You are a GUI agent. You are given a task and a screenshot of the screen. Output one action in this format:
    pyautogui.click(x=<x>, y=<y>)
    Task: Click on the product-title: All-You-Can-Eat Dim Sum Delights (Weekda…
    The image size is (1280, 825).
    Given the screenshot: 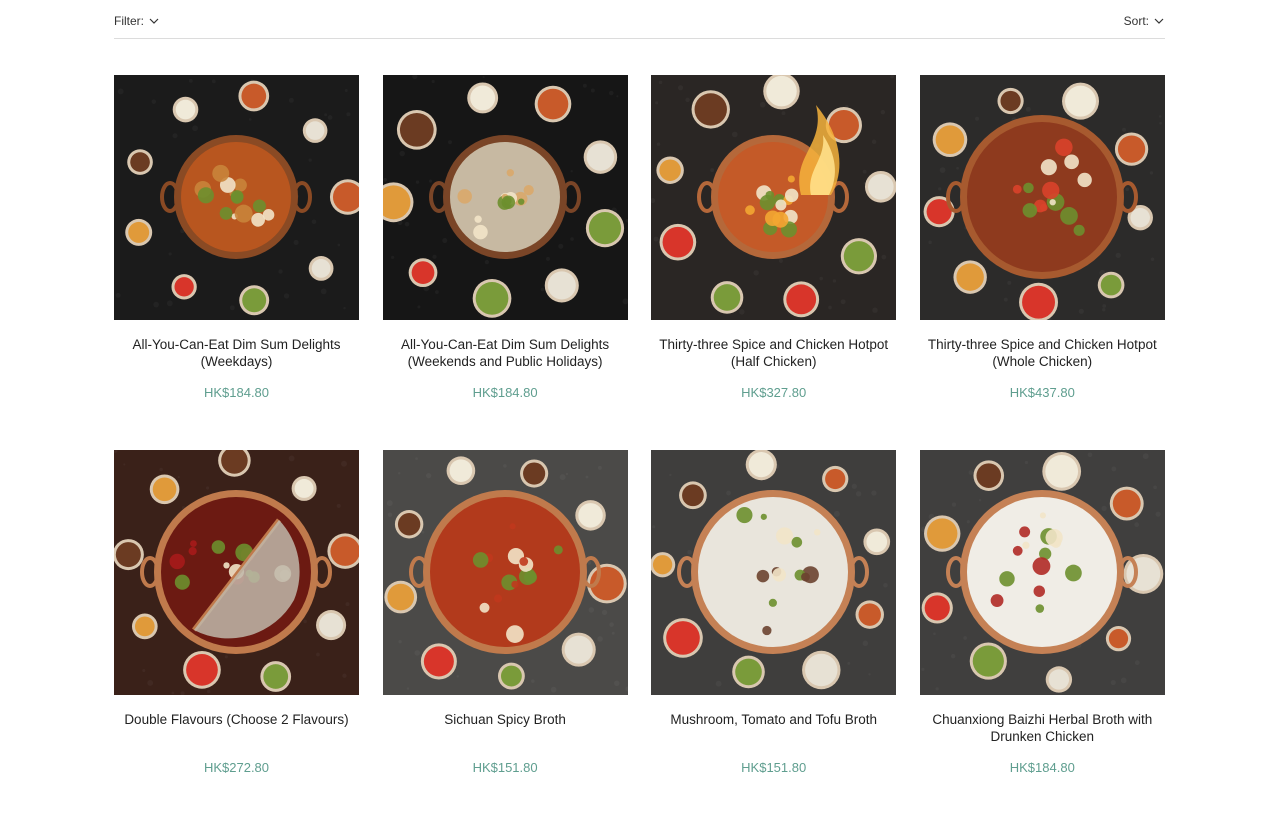 What is the action you would take?
    pyautogui.click(x=236, y=353)
    